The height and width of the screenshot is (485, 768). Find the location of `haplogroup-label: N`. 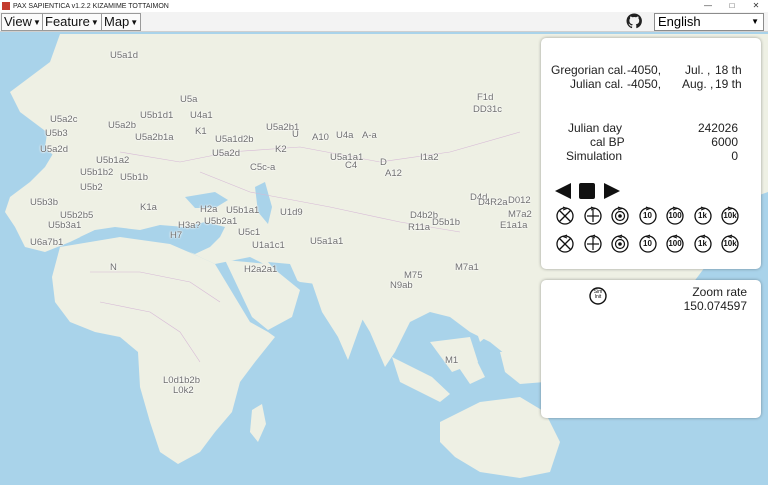

haplogroup-label: N is located at coordinates (113, 267).